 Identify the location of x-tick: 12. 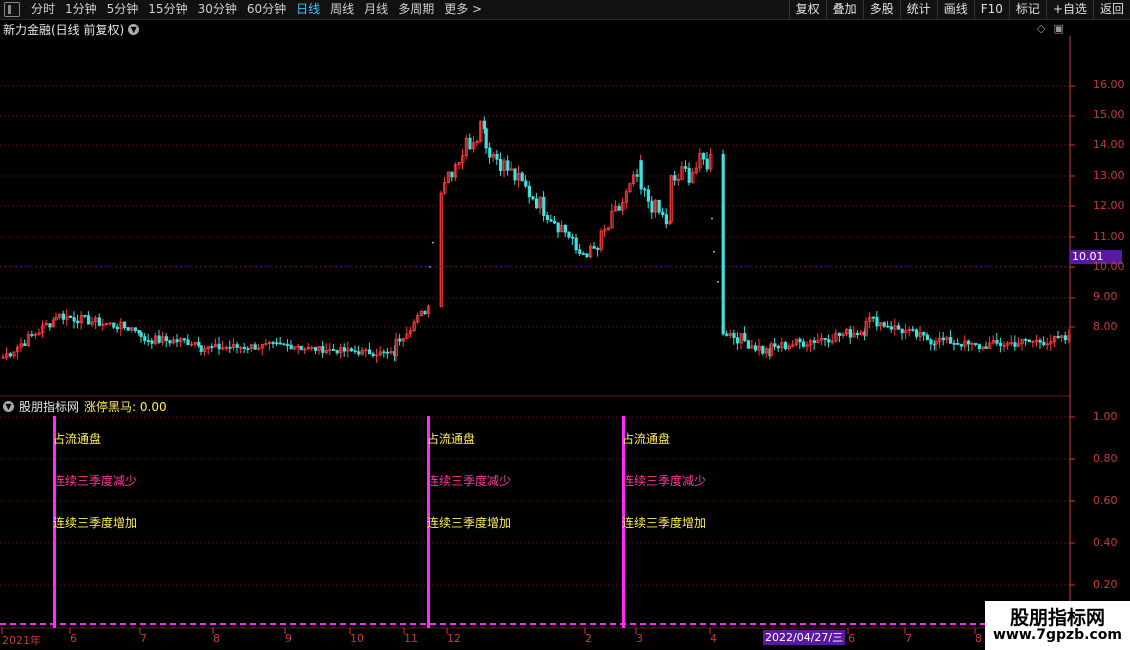
(454, 638).